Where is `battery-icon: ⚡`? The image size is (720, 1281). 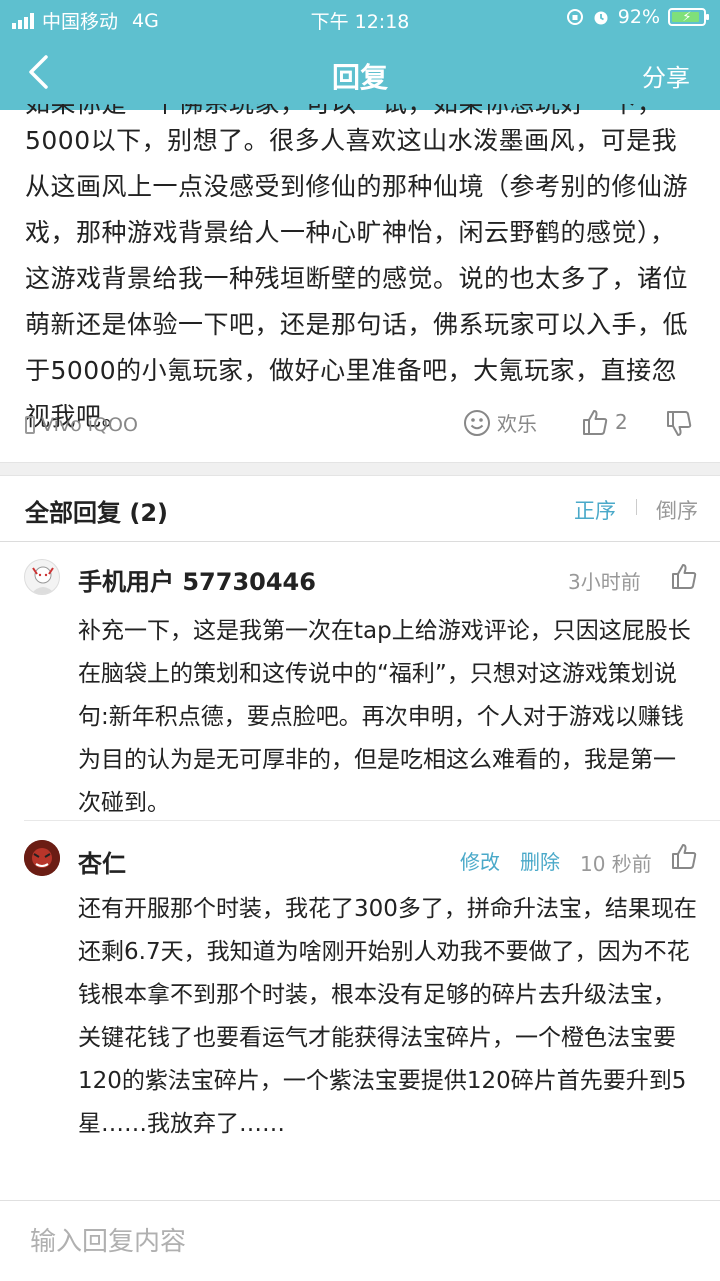
battery-icon: ⚡ is located at coordinates (688, 17).